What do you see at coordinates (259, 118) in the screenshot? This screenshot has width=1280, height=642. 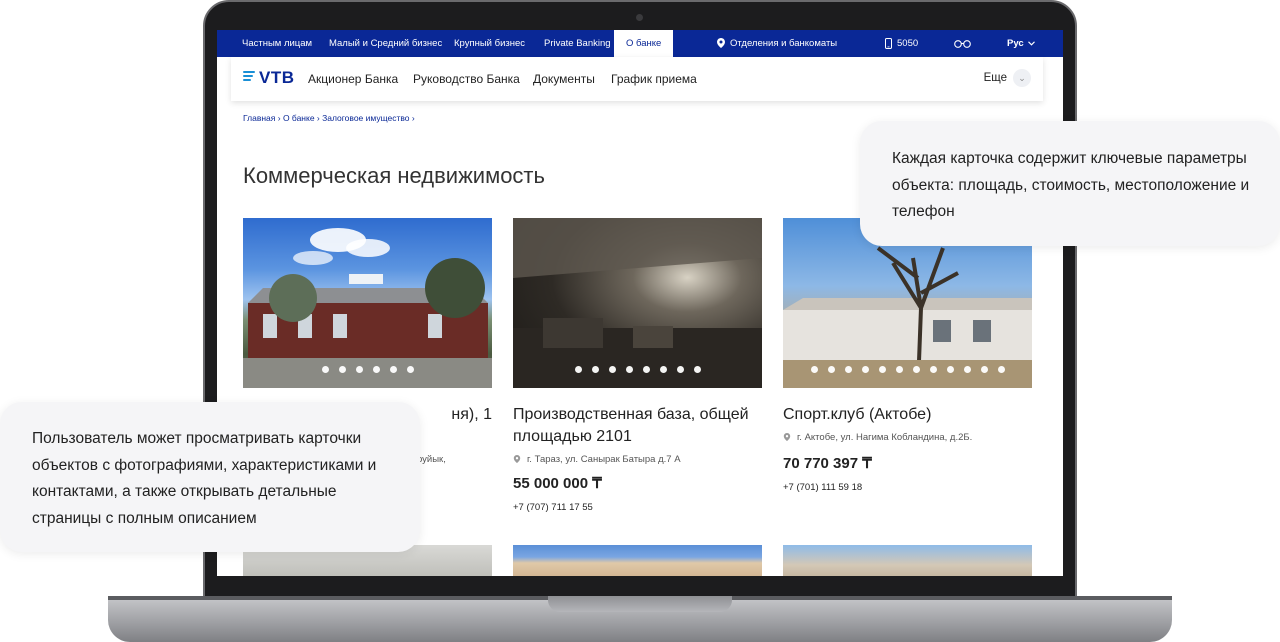 I see `breadcrumb-home: Главная` at bounding box center [259, 118].